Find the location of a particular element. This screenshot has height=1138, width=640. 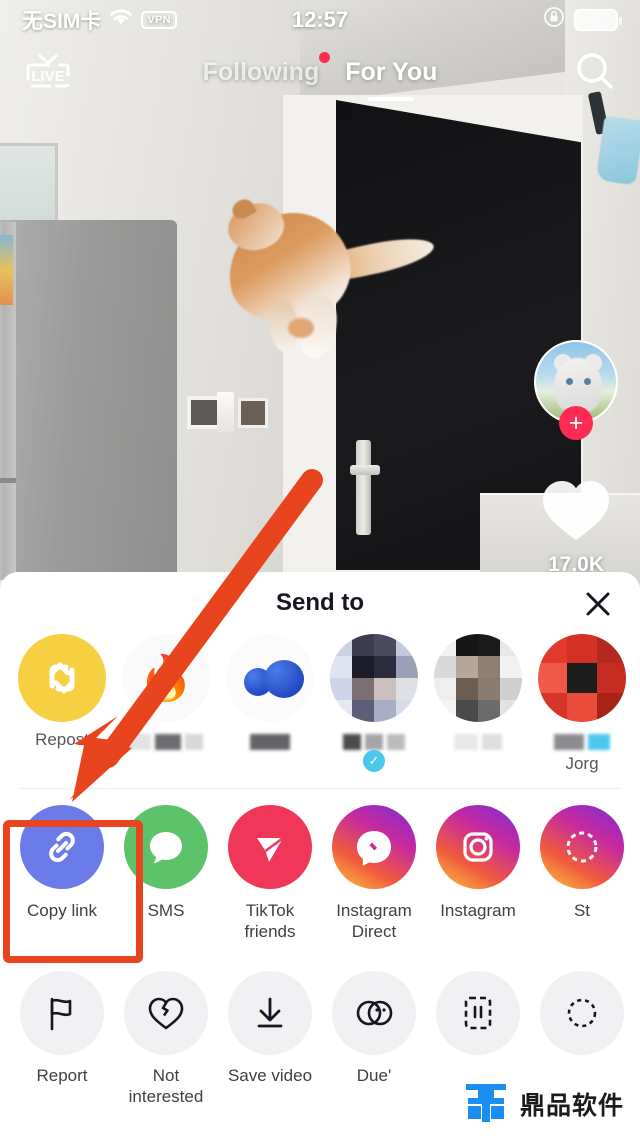

share-app-instagram: Instagram is located at coordinates (478, 863).